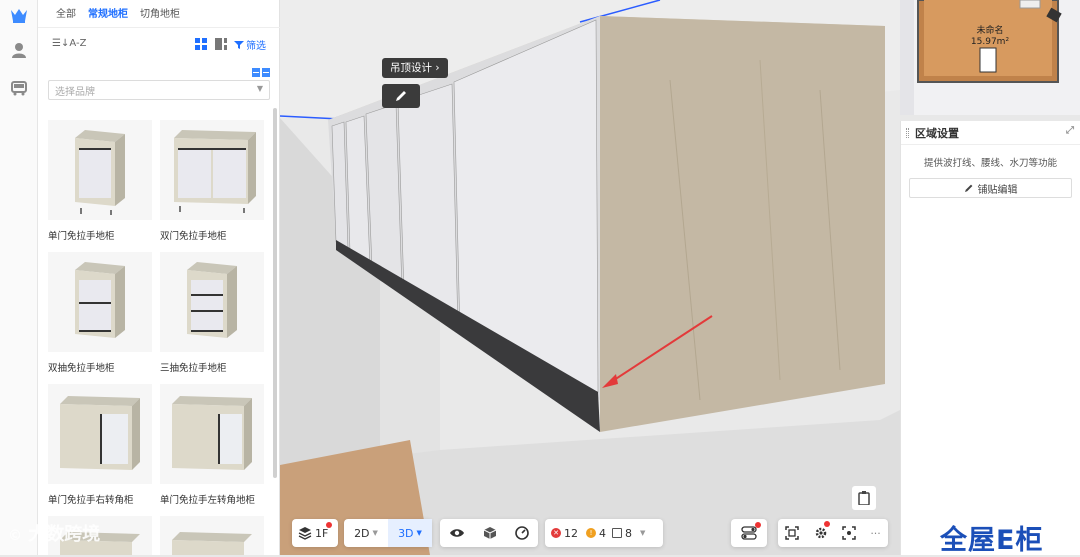  I want to click on tab-all: 全部, so click(66, 12).